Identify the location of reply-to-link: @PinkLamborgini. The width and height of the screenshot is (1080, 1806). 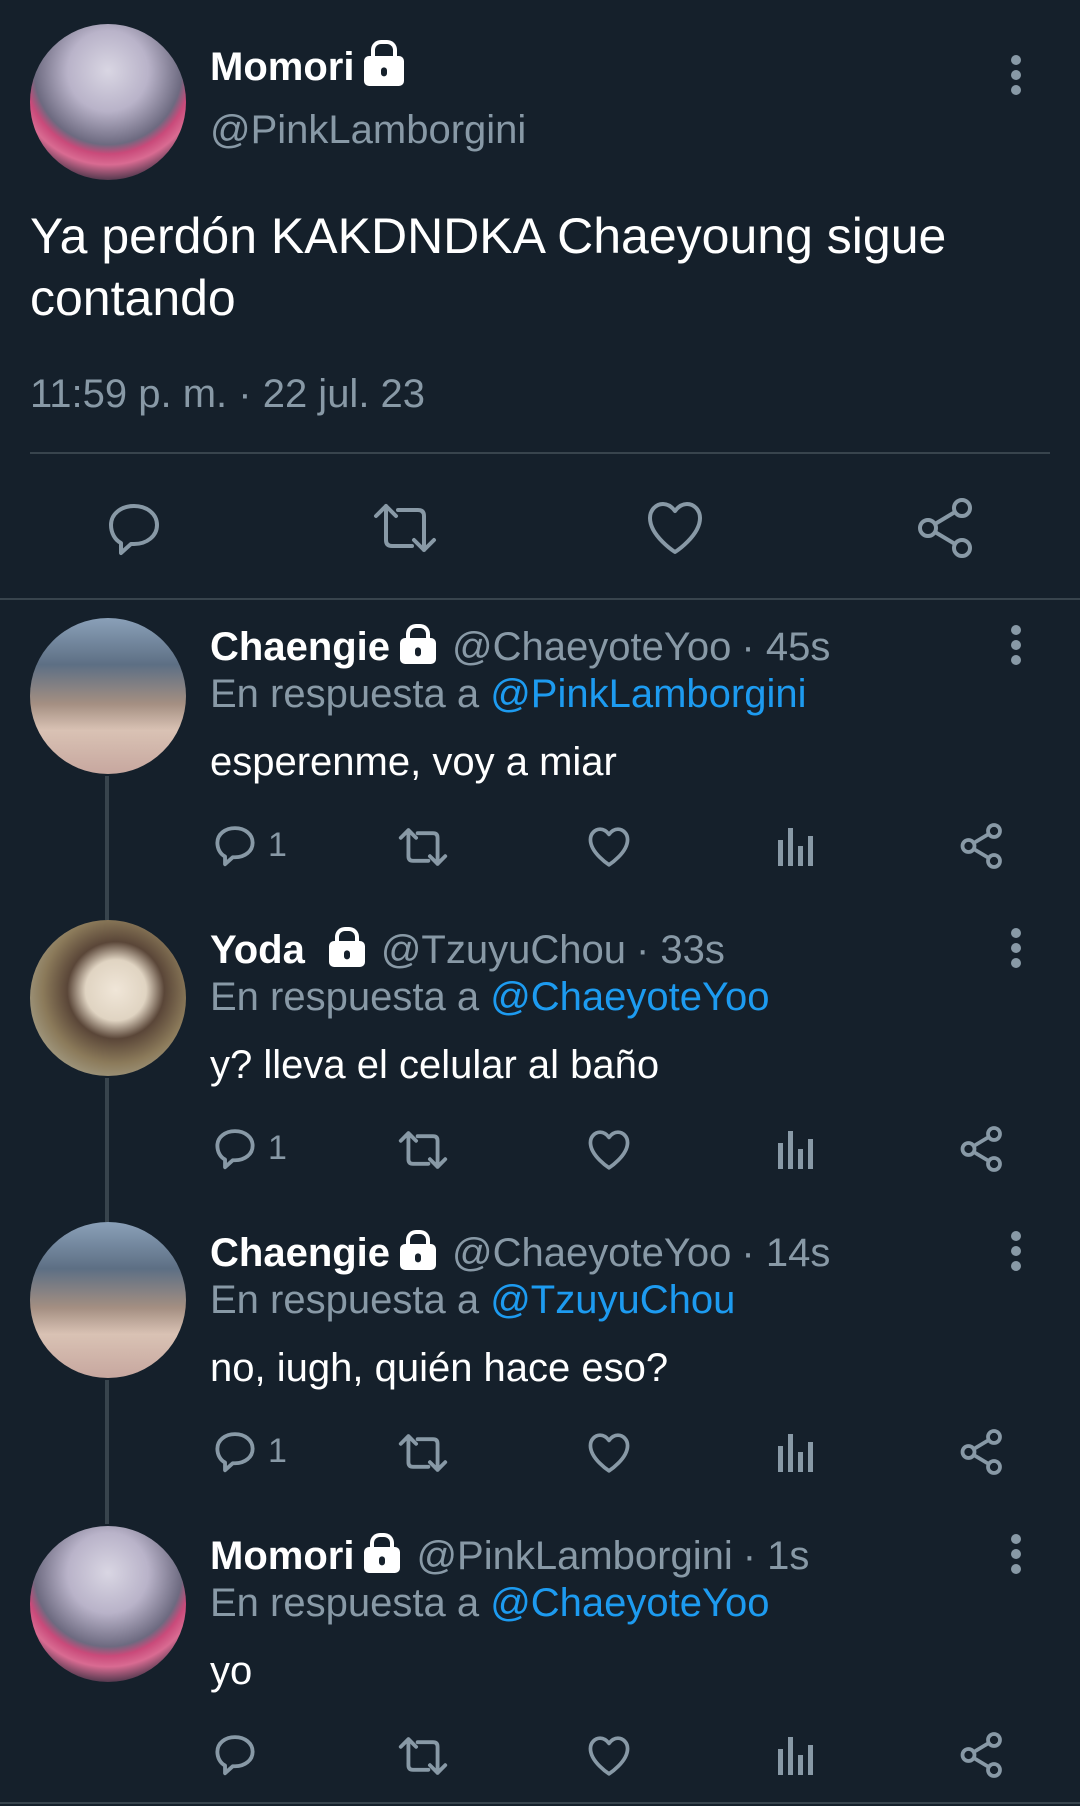
(648, 694).